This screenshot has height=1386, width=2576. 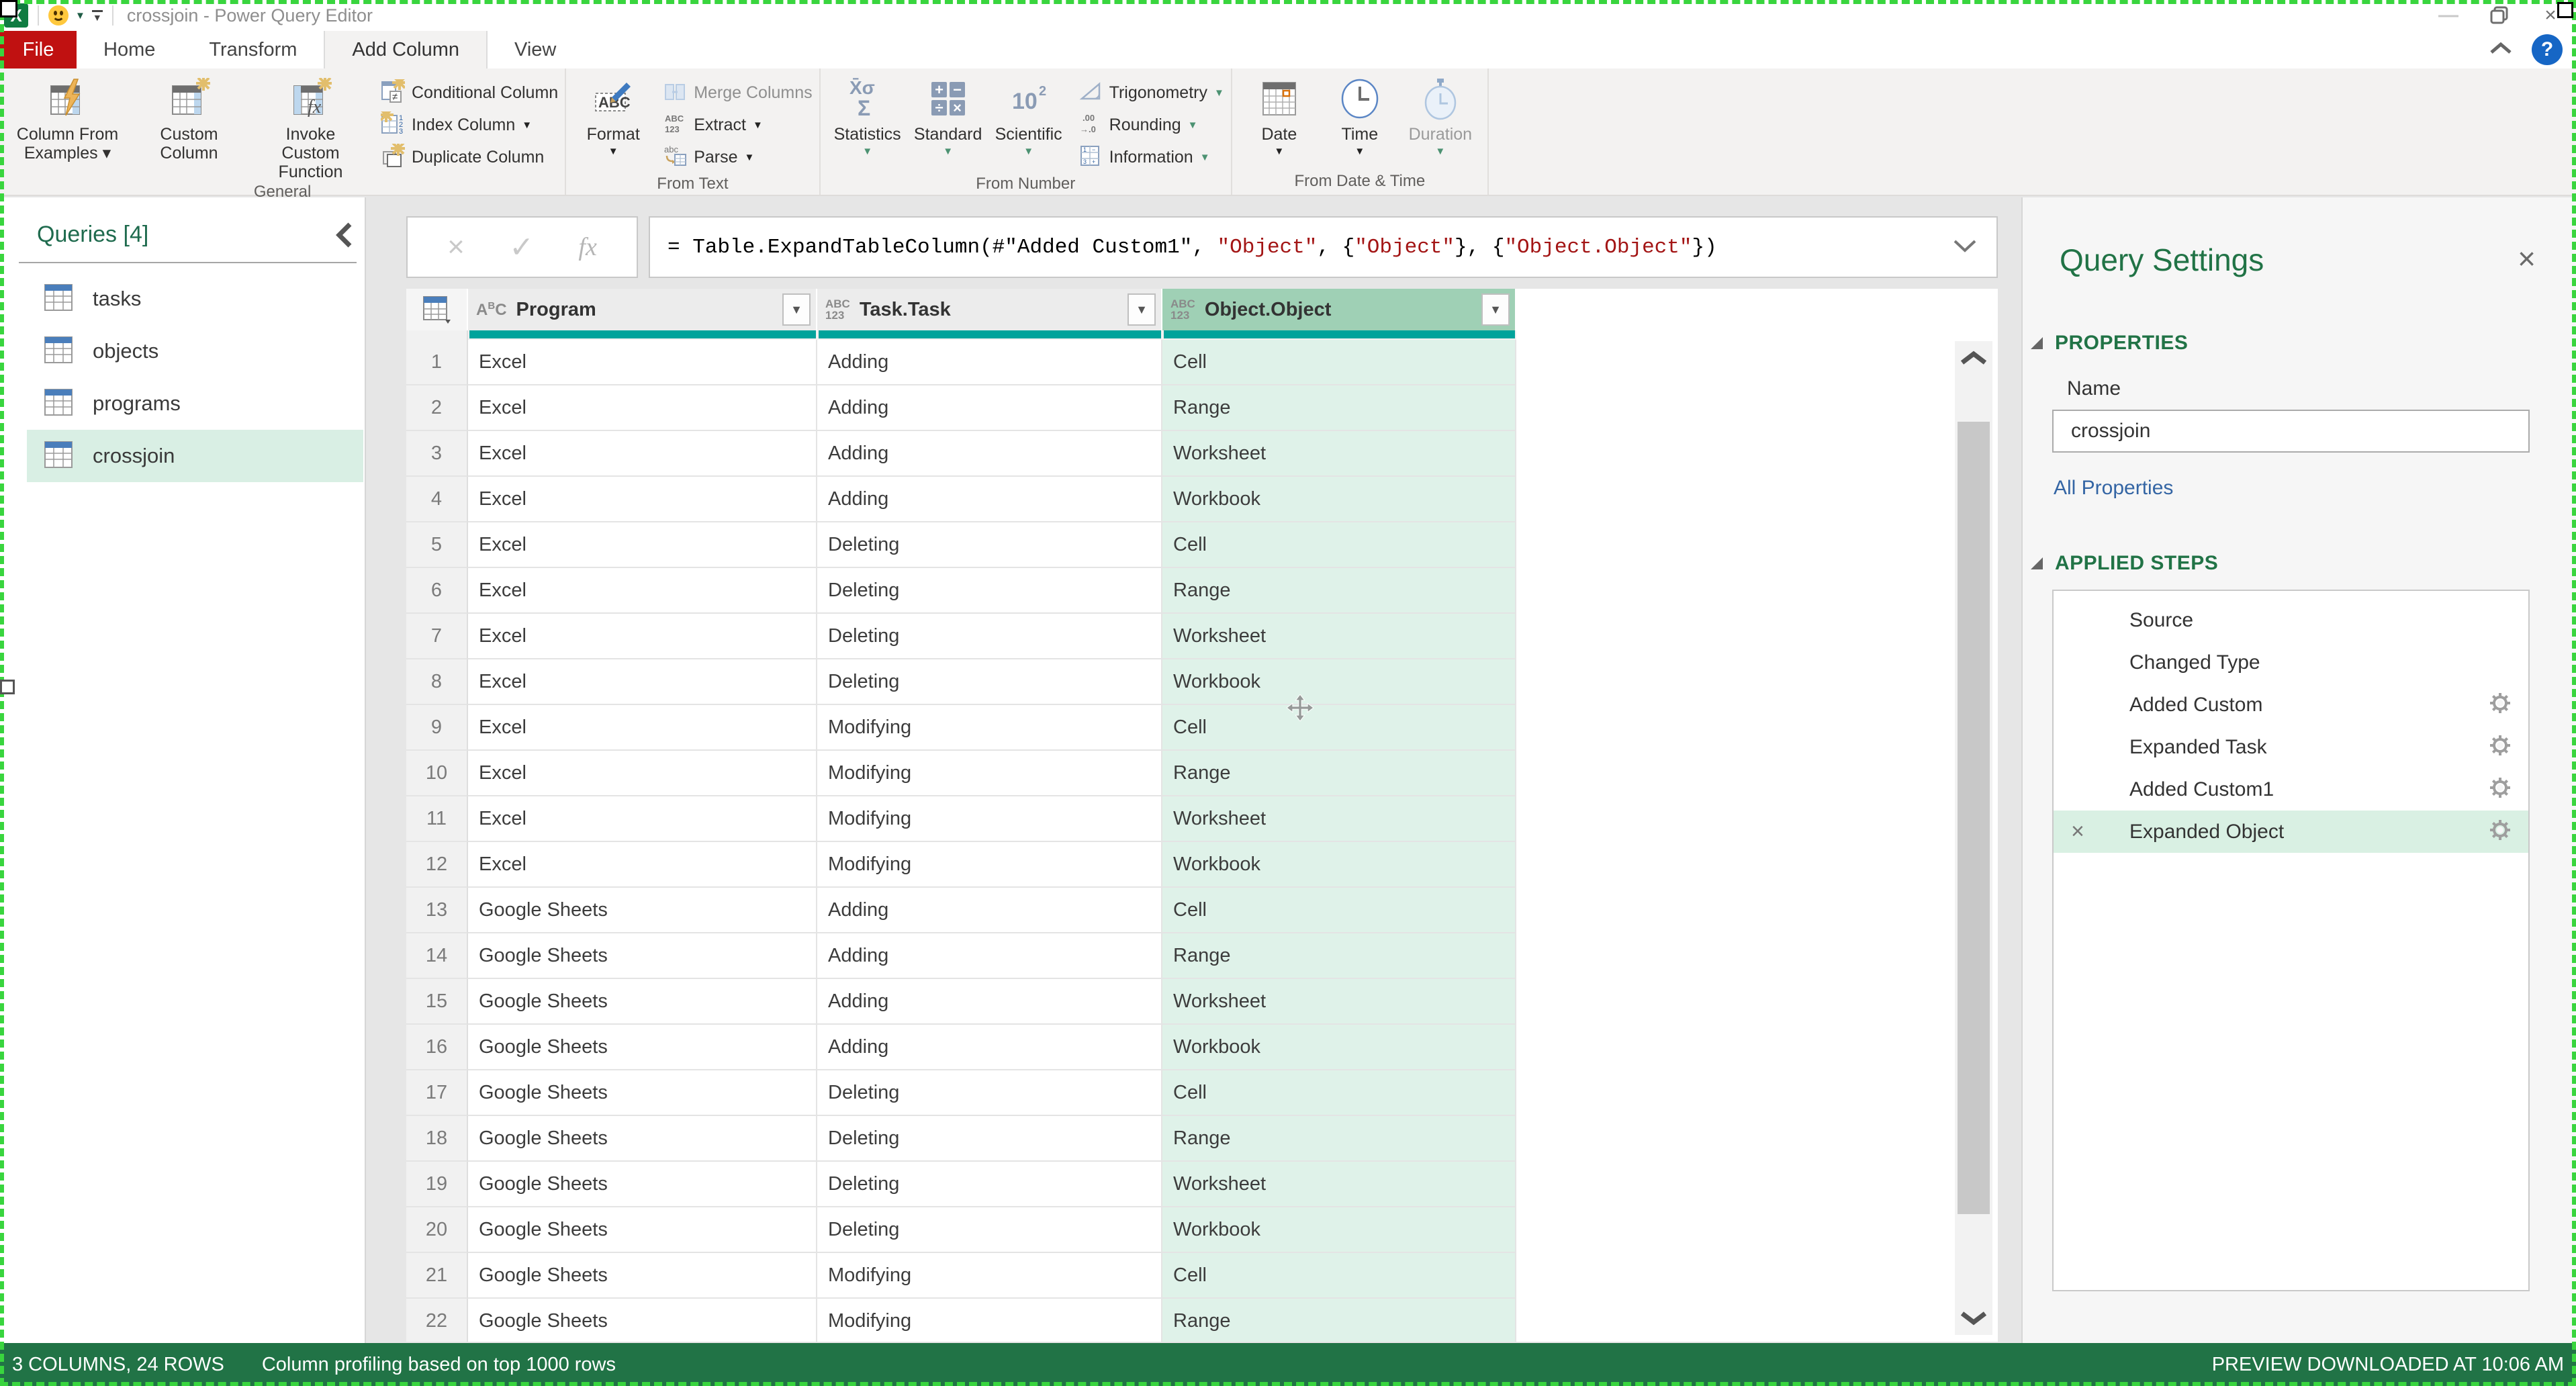 What do you see at coordinates (1028, 114) in the screenshot?
I see `scientific-button: 10 2 Scientific ▼` at bounding box center [1028, 114].